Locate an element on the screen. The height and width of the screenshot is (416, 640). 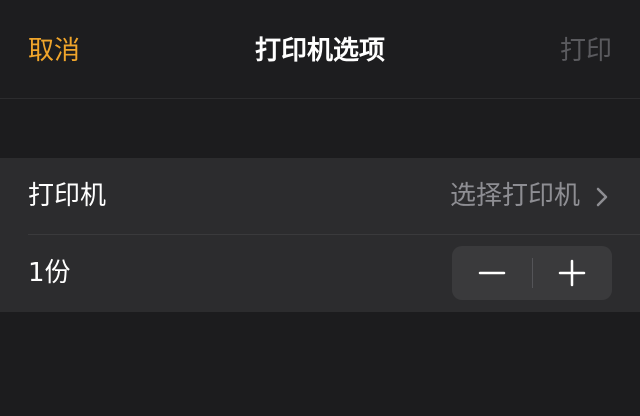
printer-label: 打印机 is located at coordinates (67, 196).